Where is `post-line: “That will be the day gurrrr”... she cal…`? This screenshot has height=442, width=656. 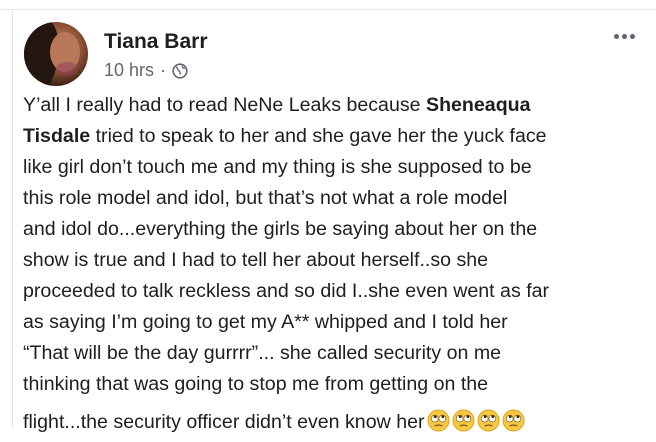 post-line: “That will be the day gurrrr”... she cal… is located at coordinates (262, 353).